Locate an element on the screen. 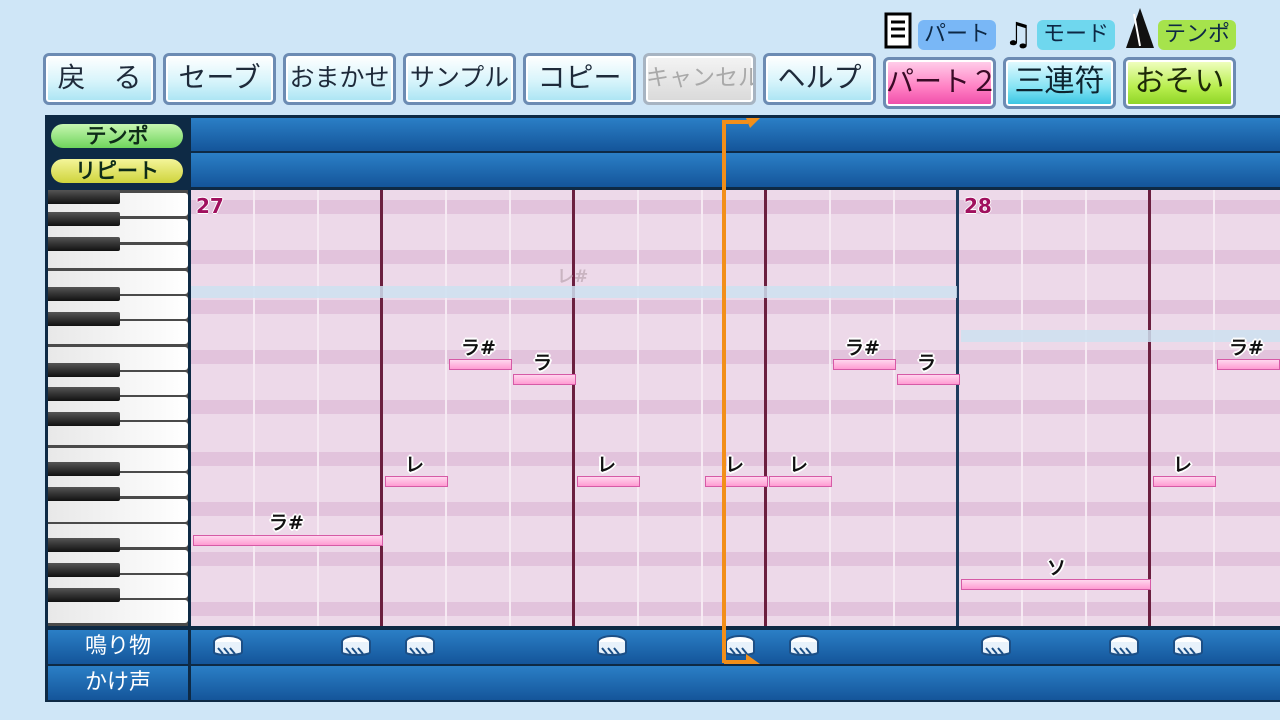 This screenshot has height=720, width=1280. tempo-row-label: テンポ is located at coordinates (117, 136).